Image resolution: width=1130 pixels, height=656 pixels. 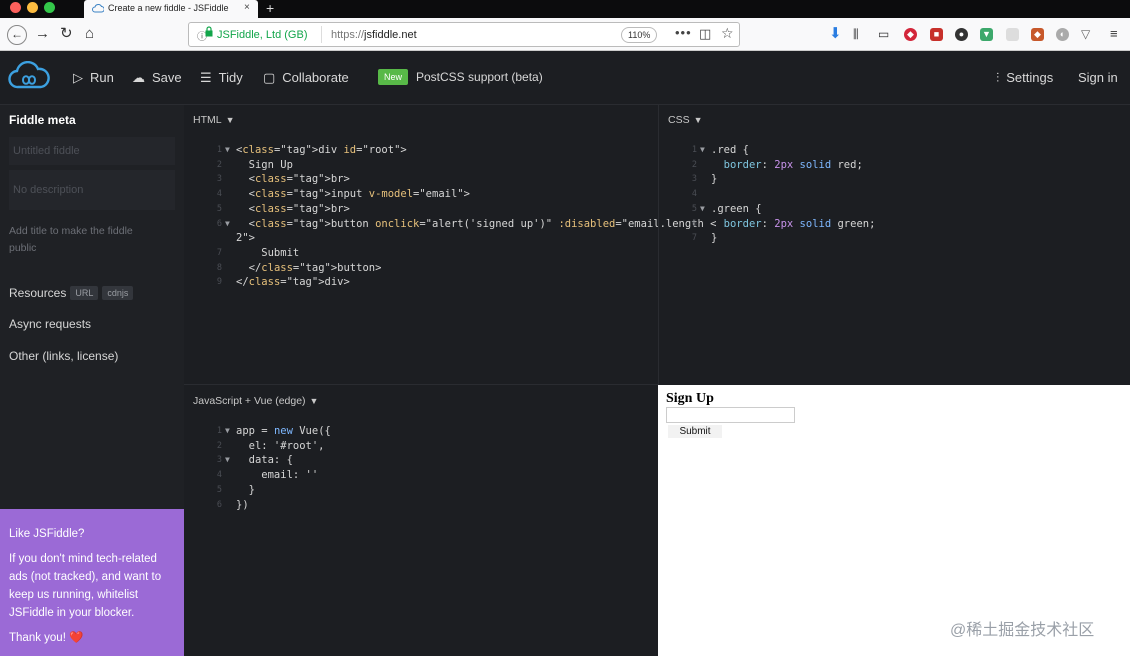 What do you see at coordinates (736, 208) in the screenshot?
I see `code-text: .green {` at bounding box center [736, 208].